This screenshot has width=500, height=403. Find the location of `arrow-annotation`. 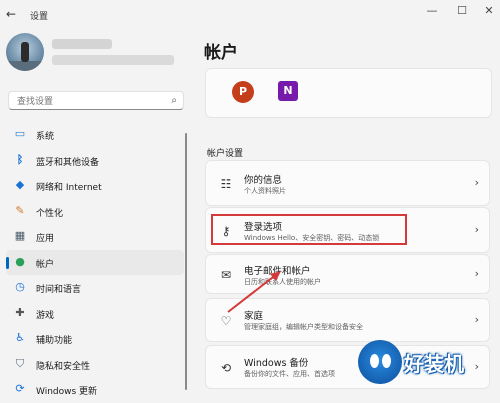

arrow-annotation is located at coordinates (254, 292).